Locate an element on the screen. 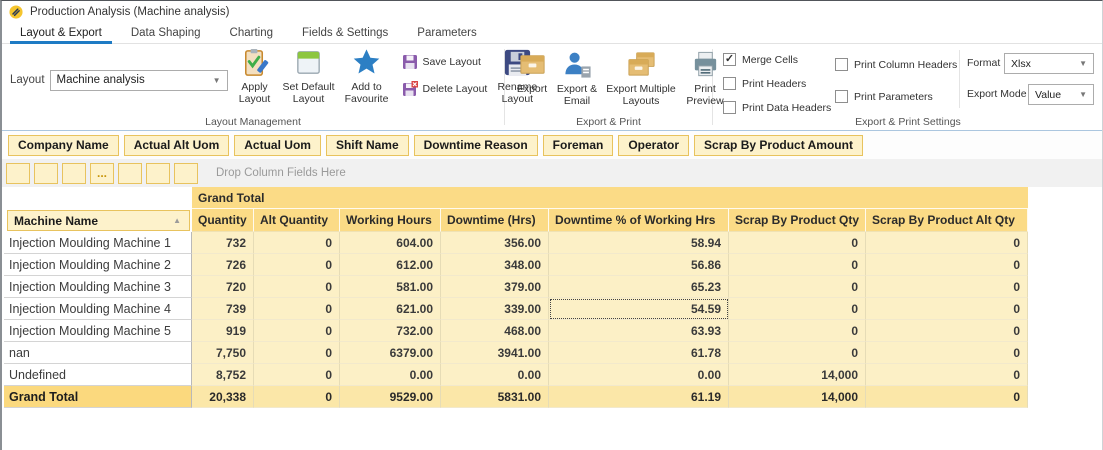 The width and height of the screenshot is (1103, 450). grand-total-banner: Grand Total is located at coordinates (610, 198).